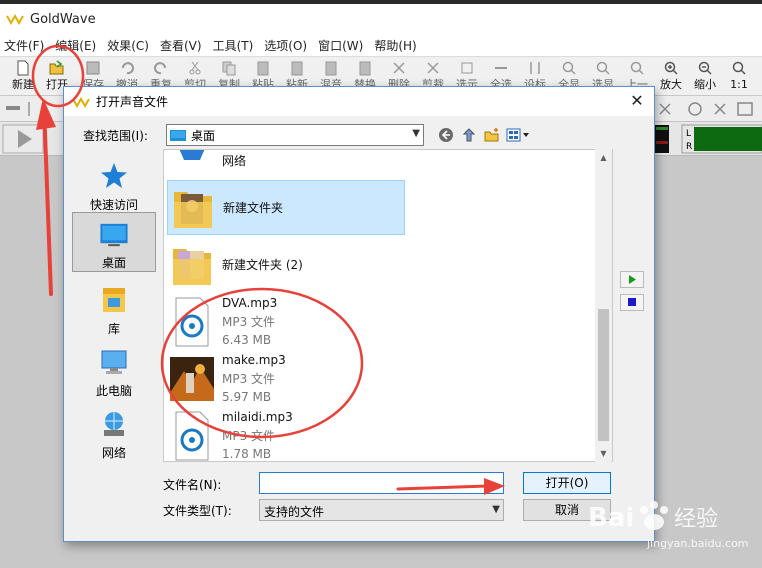 Image resolution: width=762 pixels, height=568 pixels. Describe the element at coordinates (235, 45) in the screenshot. I see `menu-tools: 工具(T)` at that location.